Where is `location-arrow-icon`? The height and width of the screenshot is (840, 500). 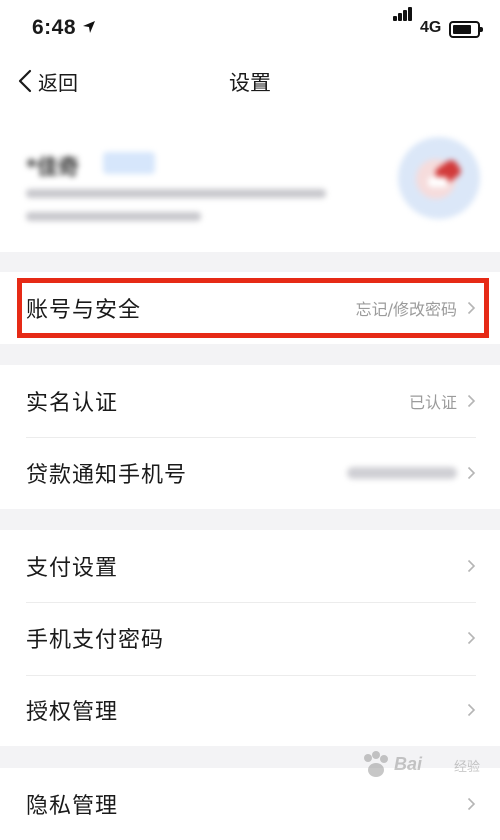 location-arrow-icon is located at coordinates (89, 27).